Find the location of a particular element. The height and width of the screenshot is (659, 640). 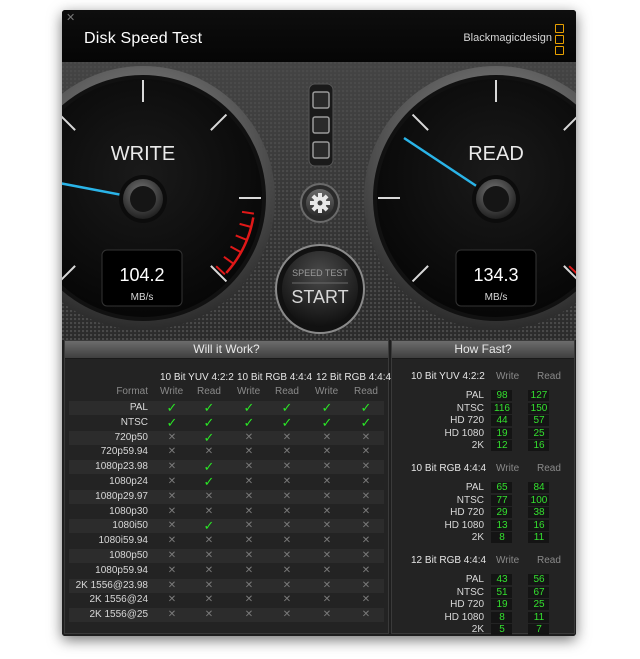

settings-button is located at coordinates (320, 203).